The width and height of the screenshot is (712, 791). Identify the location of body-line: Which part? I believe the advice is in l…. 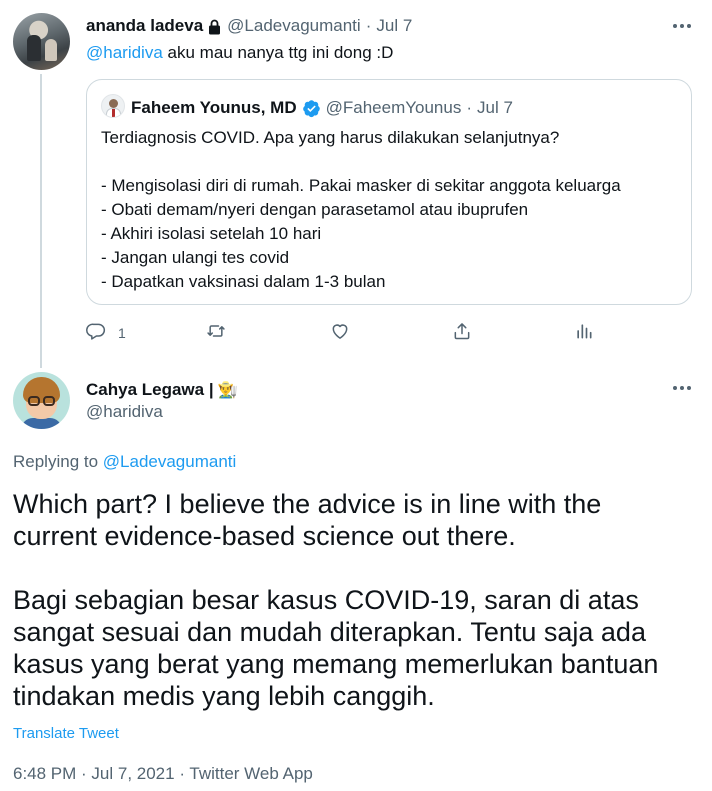
(307, 504).